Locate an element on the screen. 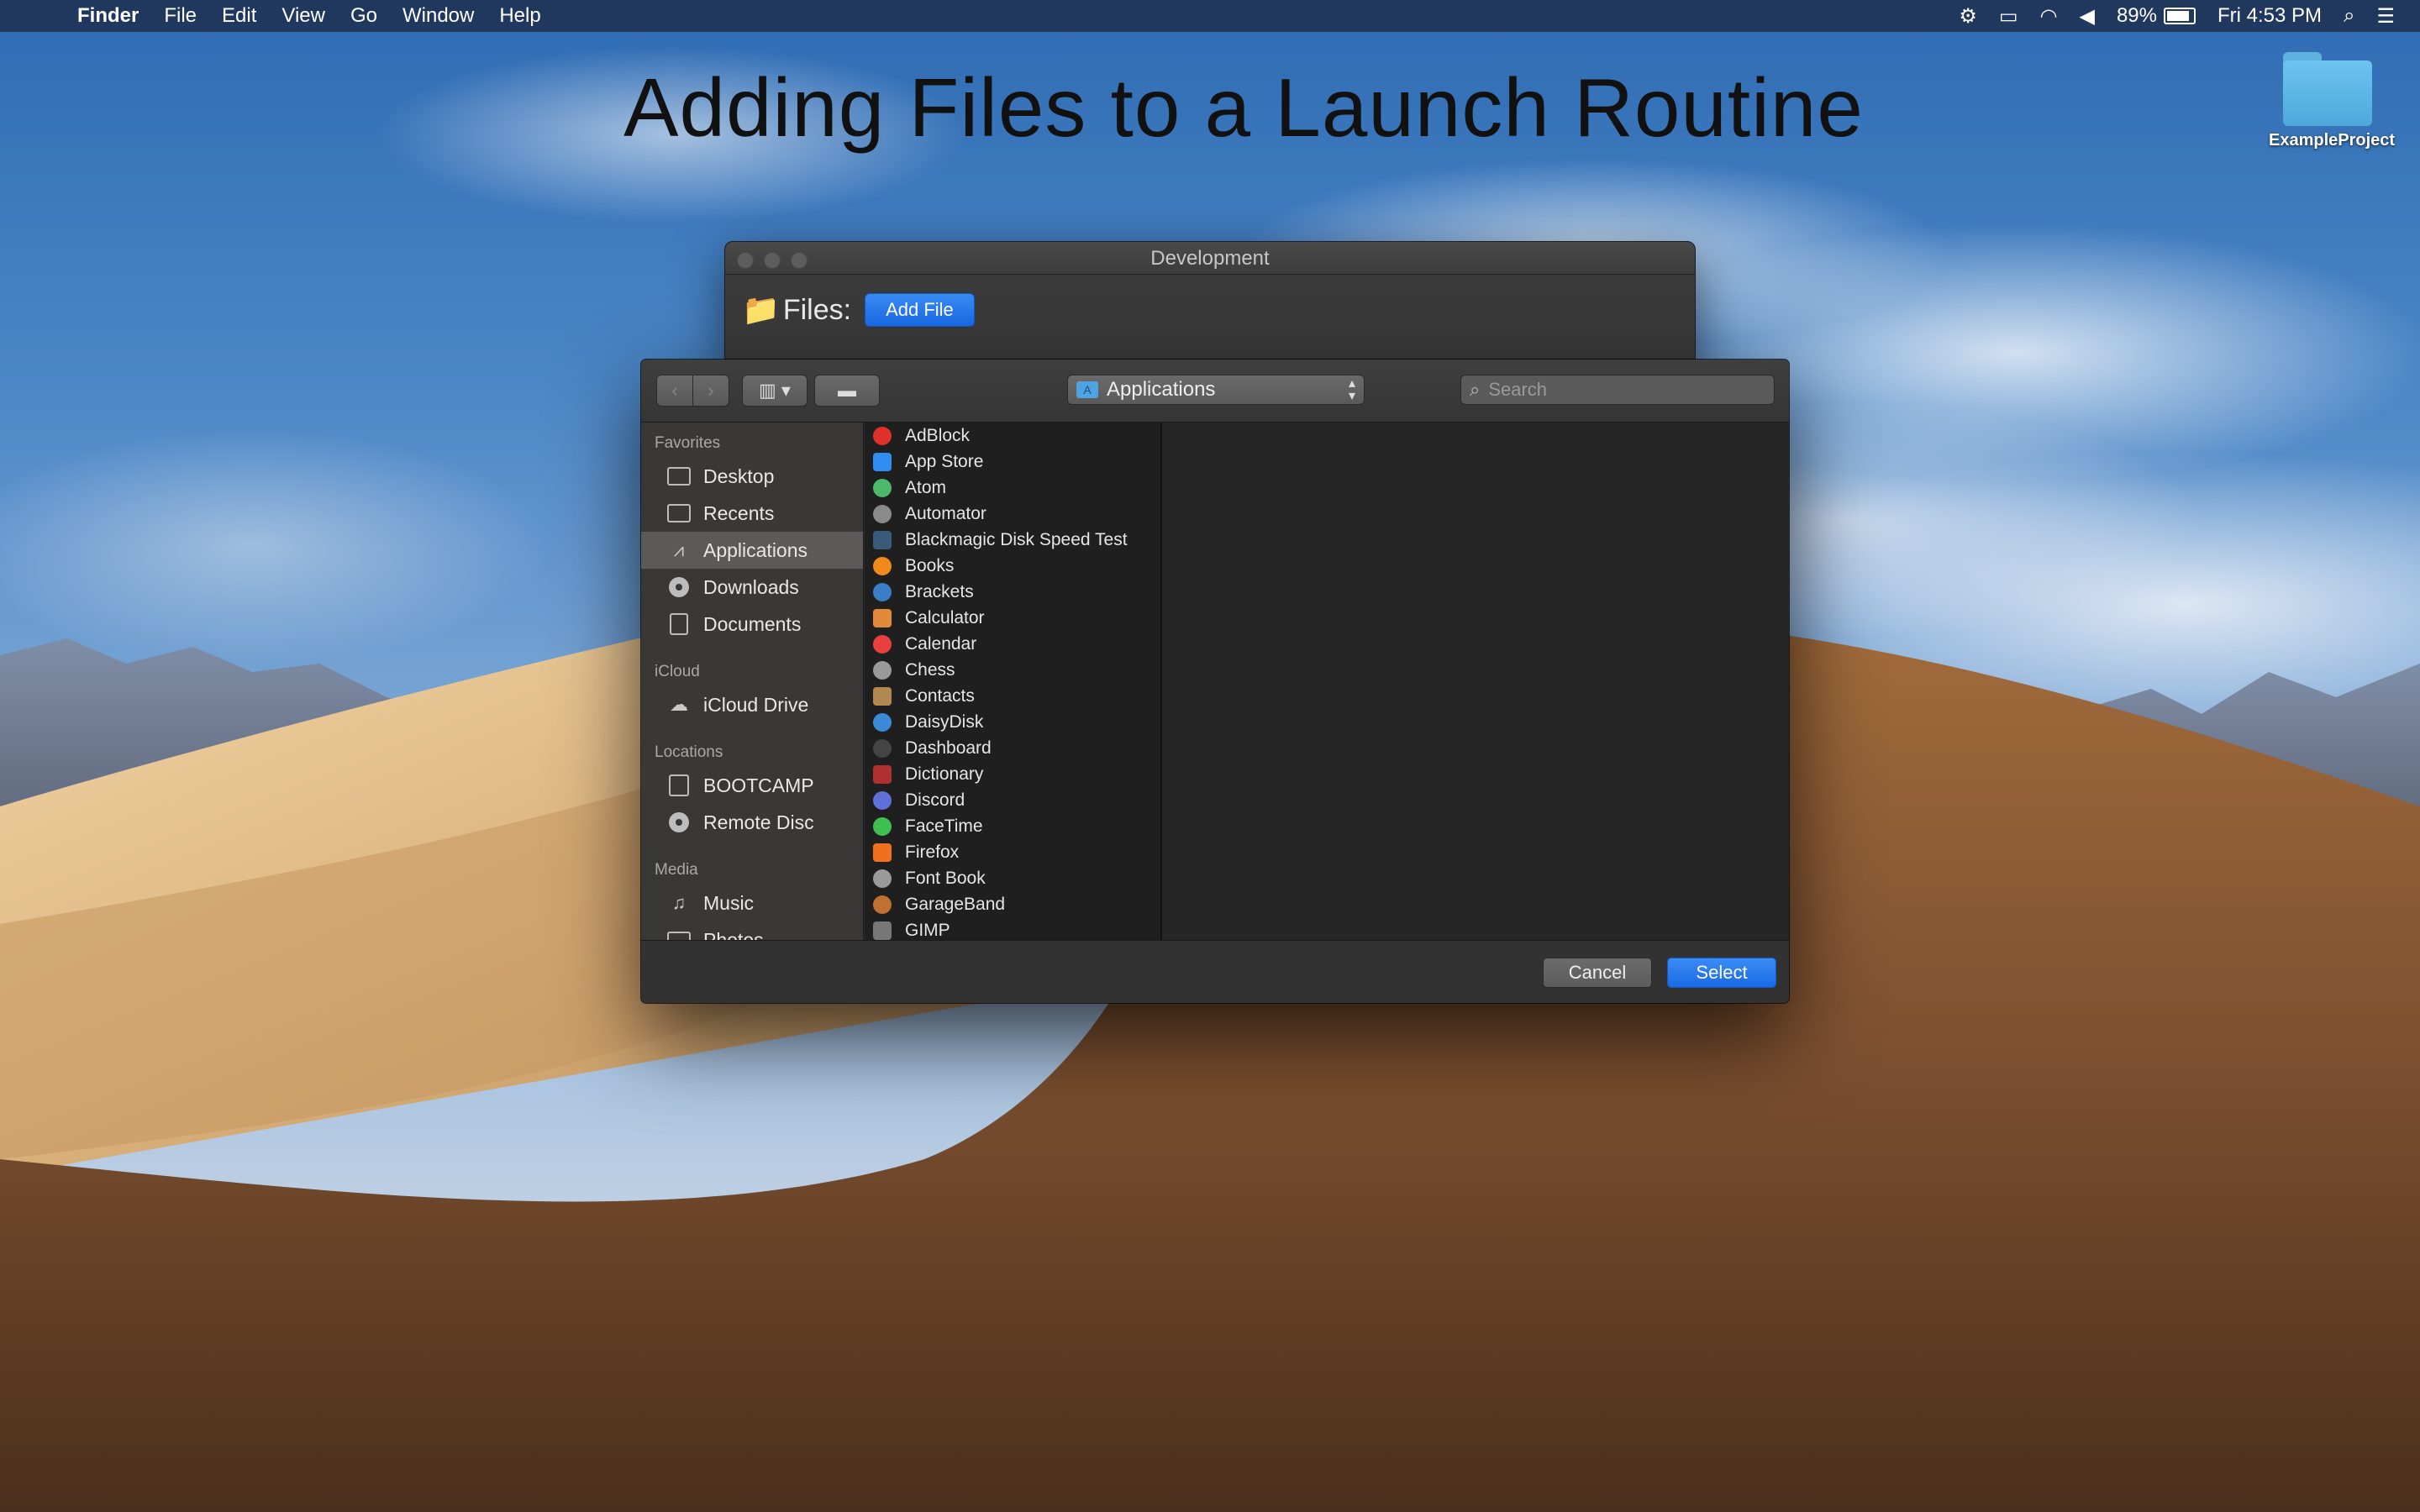 The width and height of the screenshot is (2420, 1512). notification-center-icon: ☰ is located at coordinates (2386, 16).